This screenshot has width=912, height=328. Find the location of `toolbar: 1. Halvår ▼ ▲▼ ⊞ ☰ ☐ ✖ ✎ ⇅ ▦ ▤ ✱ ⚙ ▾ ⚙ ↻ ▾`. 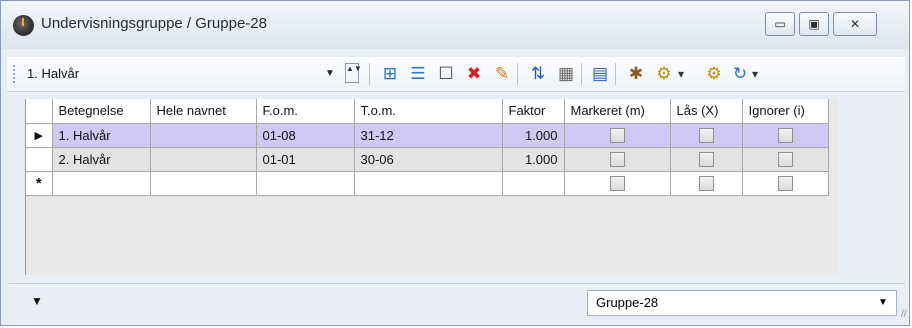

toolbar: 1. Halvår ▼ ▲▼ ⊞ ☰ ☐ ✖ ✎ ⇅ ▦ ▤ ✱ ⚙ ▾ ⚙ ↻ ▾ is located at coordinates (456, 74).